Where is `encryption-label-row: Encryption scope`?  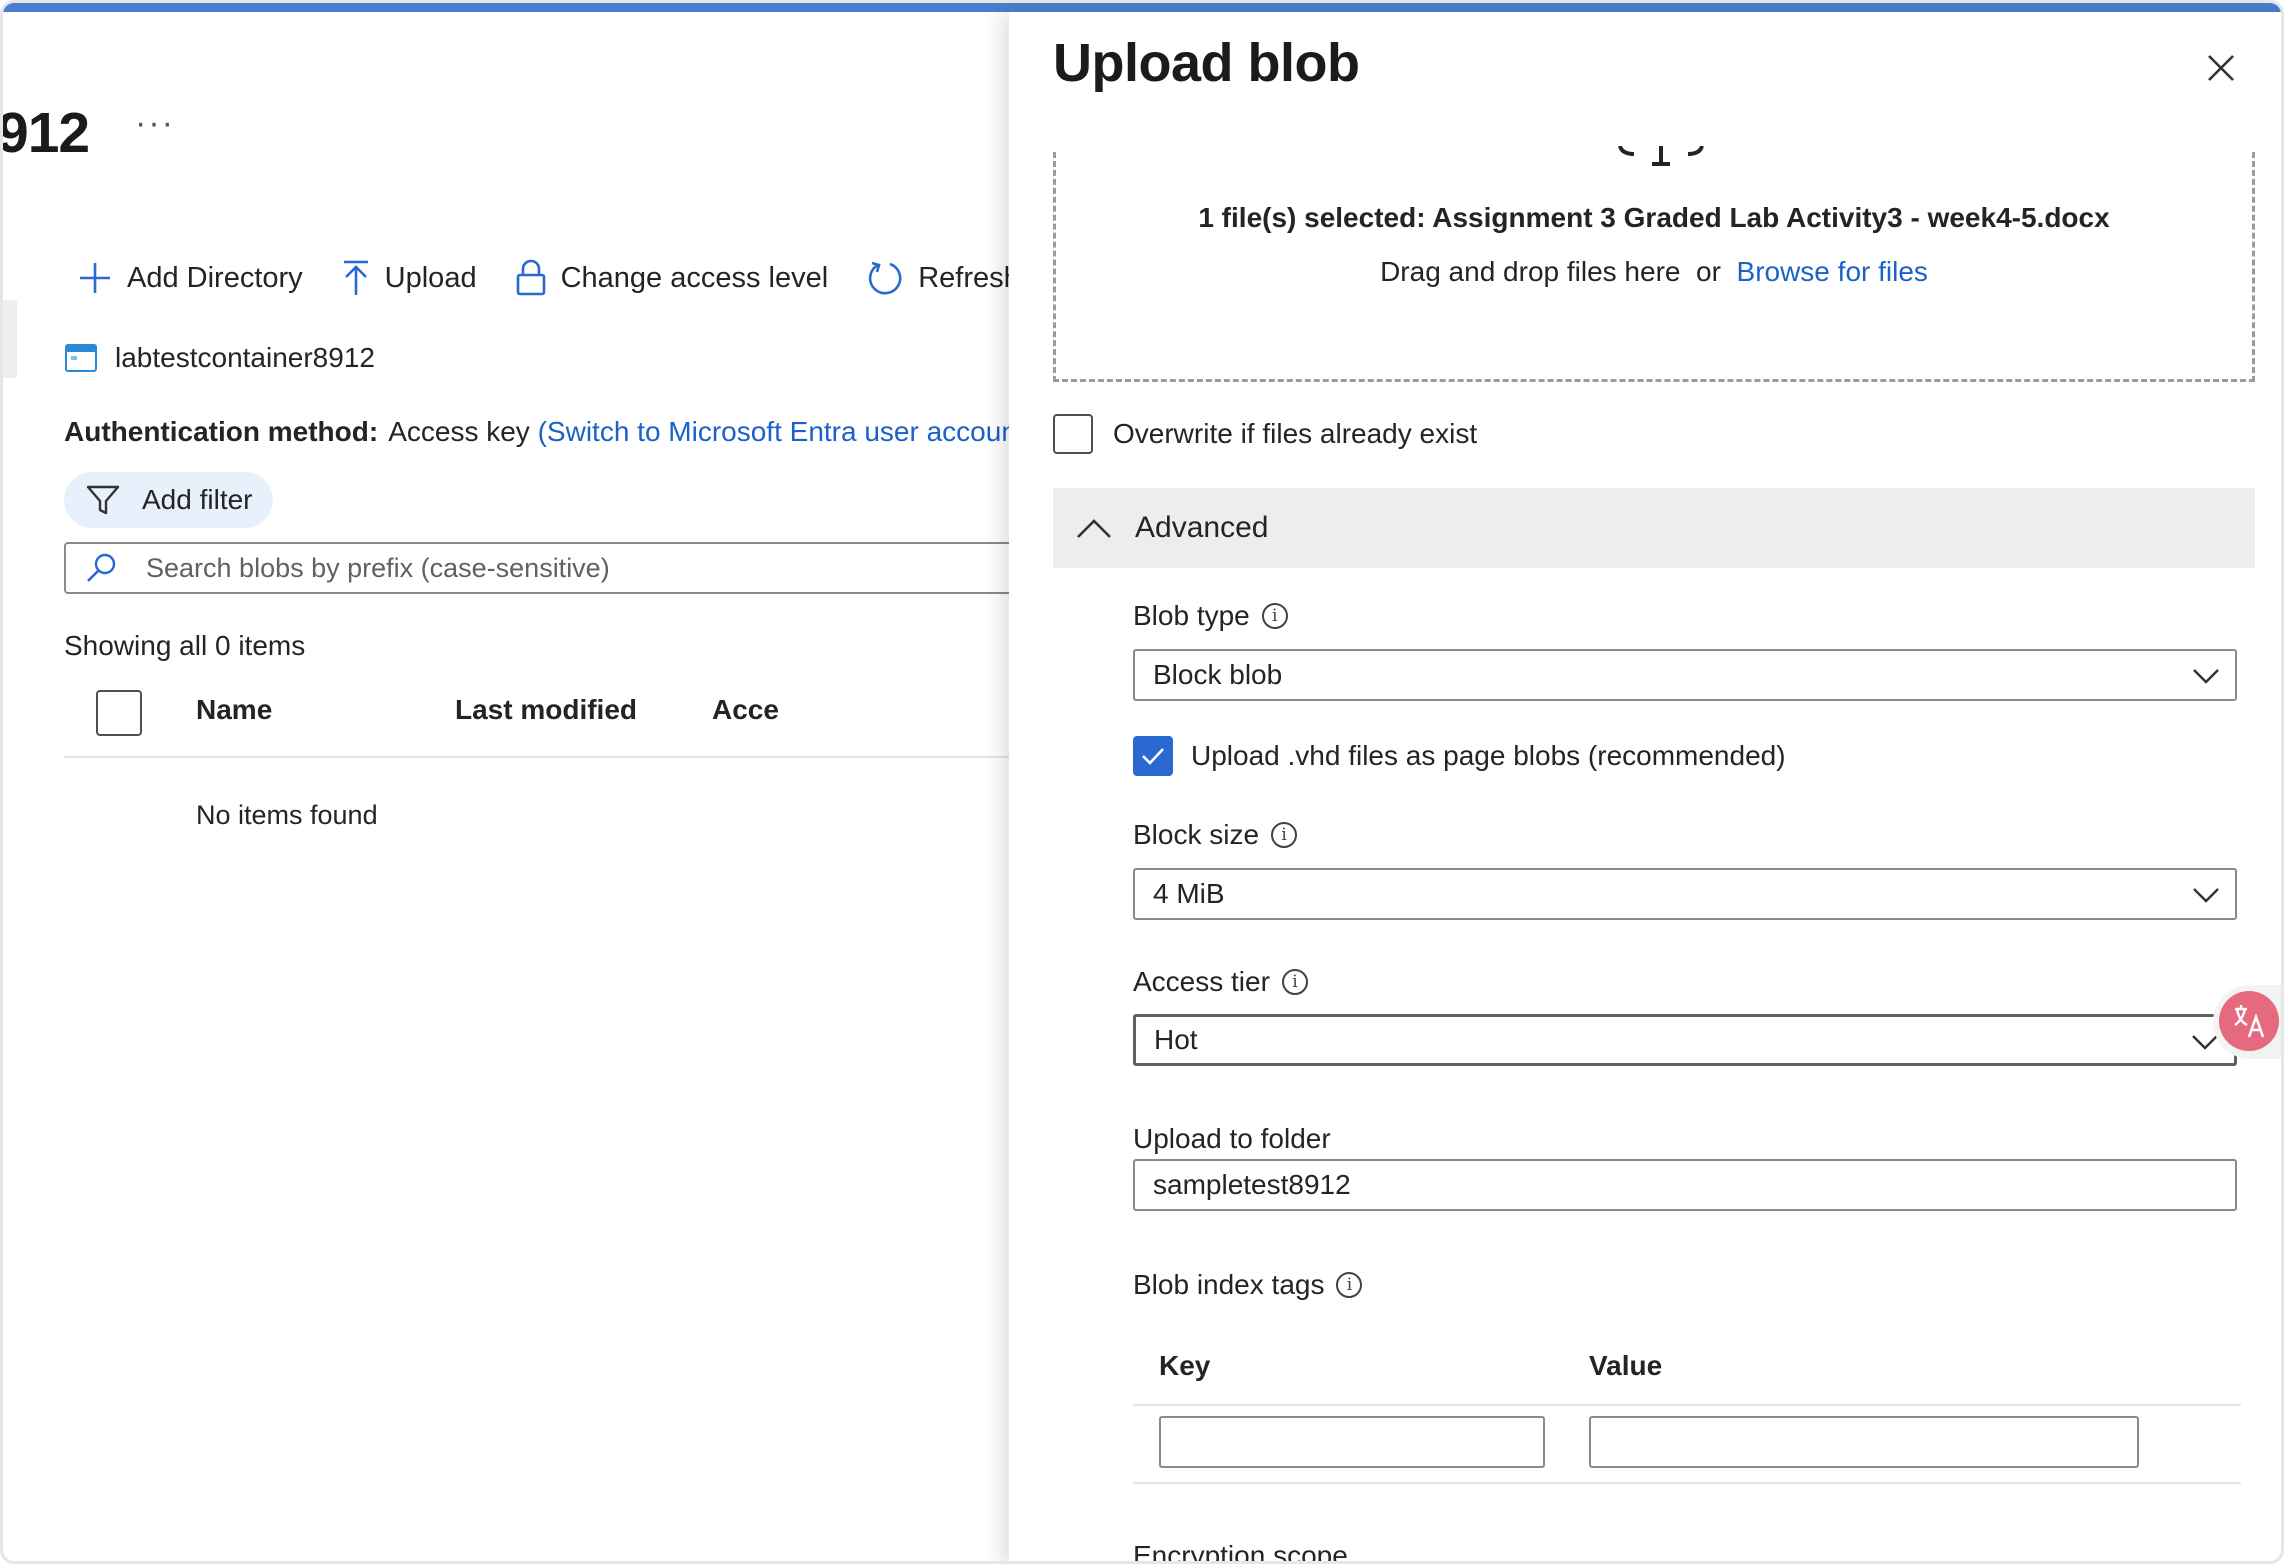 encryption-label-row: Encryption scope is located at coordinates (1240, 1552).